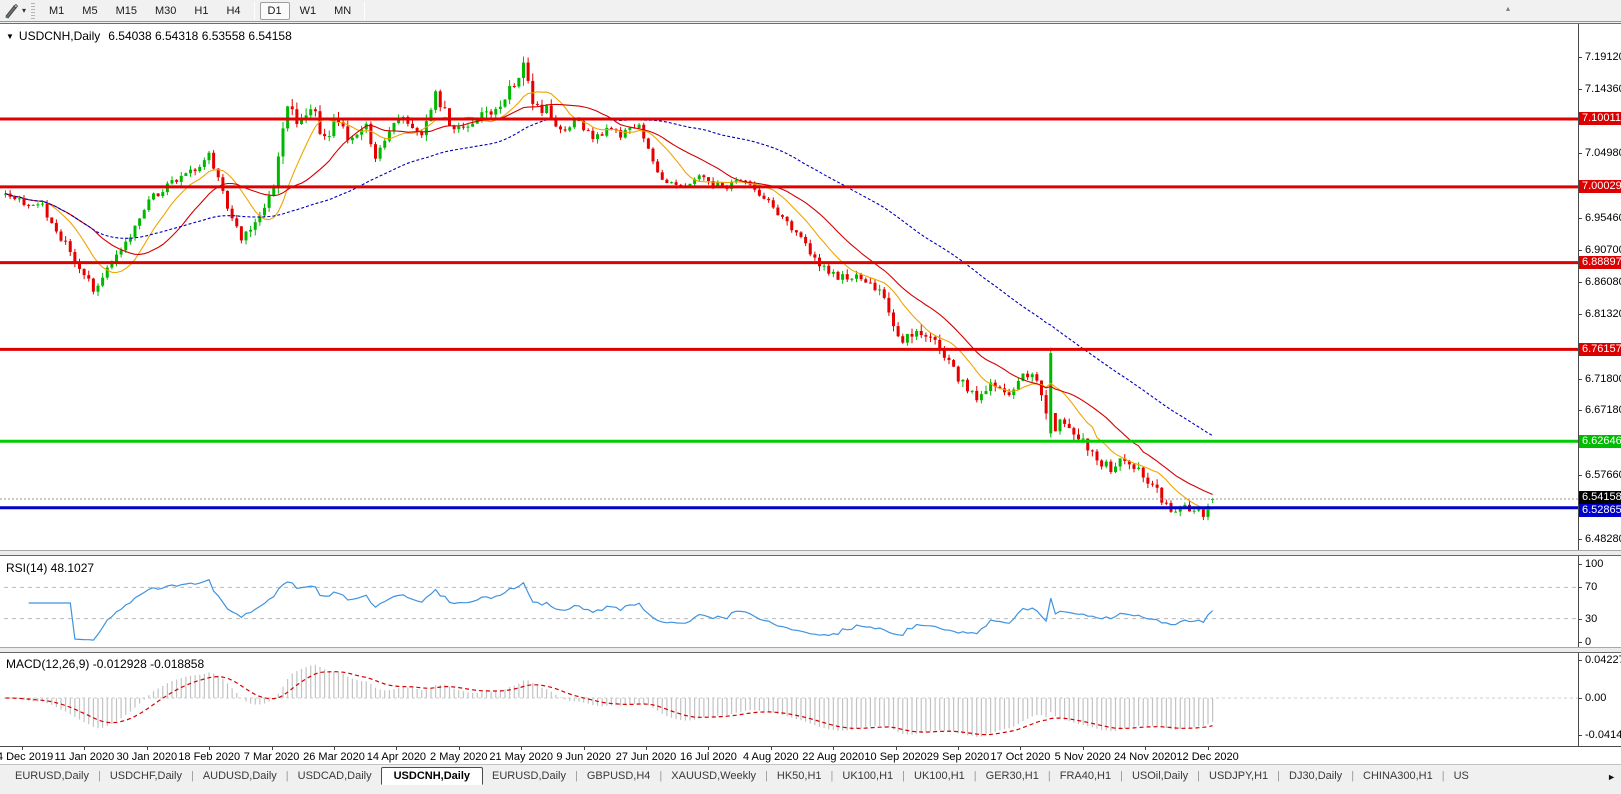 This screenshot has width=1621, height=794. What do you see at coordinates (1594, 564) in the screenshot?
I see `rsi-tick-label: 100` at bounding box center [1594, 564].